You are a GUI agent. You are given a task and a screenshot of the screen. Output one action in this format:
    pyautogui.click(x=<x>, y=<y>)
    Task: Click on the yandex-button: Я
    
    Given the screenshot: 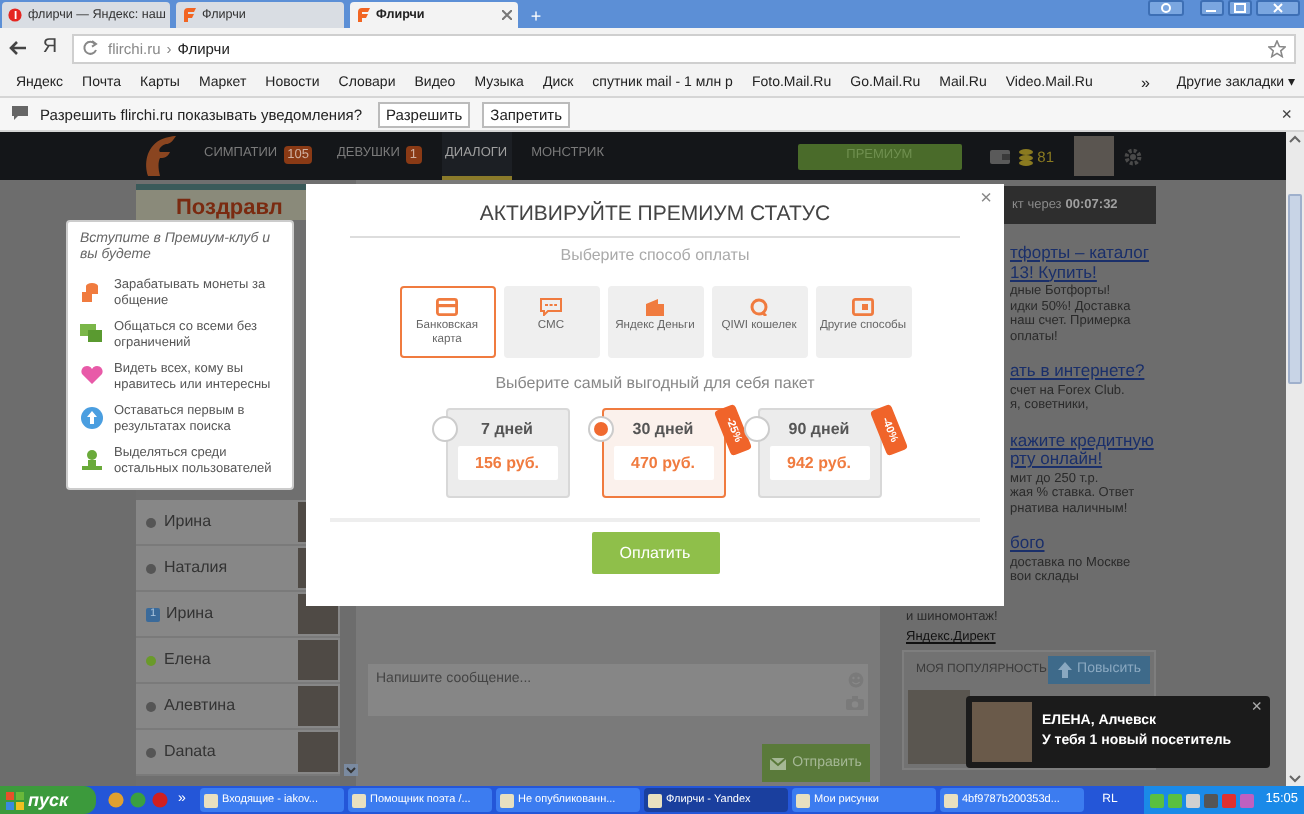 What is the action you would take?
    pyautogui.click(x=50, y=48)
    